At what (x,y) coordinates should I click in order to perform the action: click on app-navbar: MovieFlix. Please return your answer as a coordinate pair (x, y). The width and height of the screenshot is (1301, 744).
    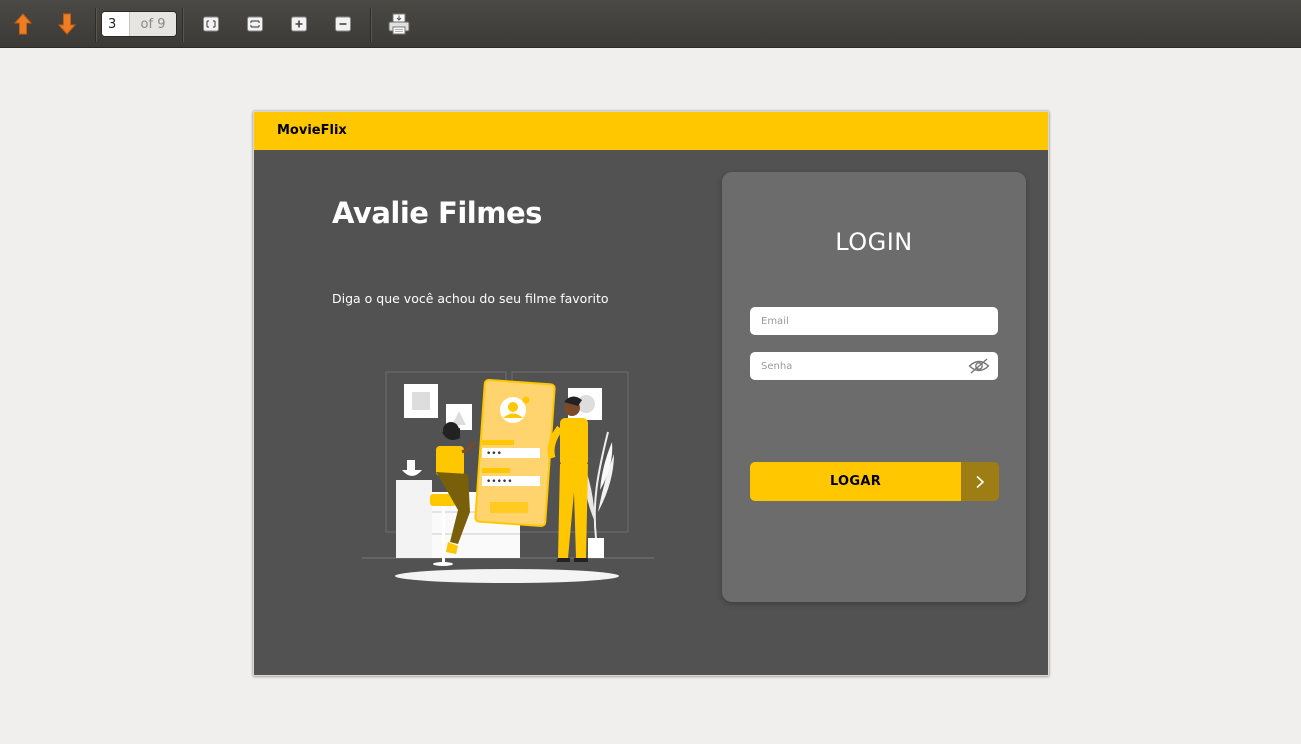
    Looking at the image, I should click on (651, 131).